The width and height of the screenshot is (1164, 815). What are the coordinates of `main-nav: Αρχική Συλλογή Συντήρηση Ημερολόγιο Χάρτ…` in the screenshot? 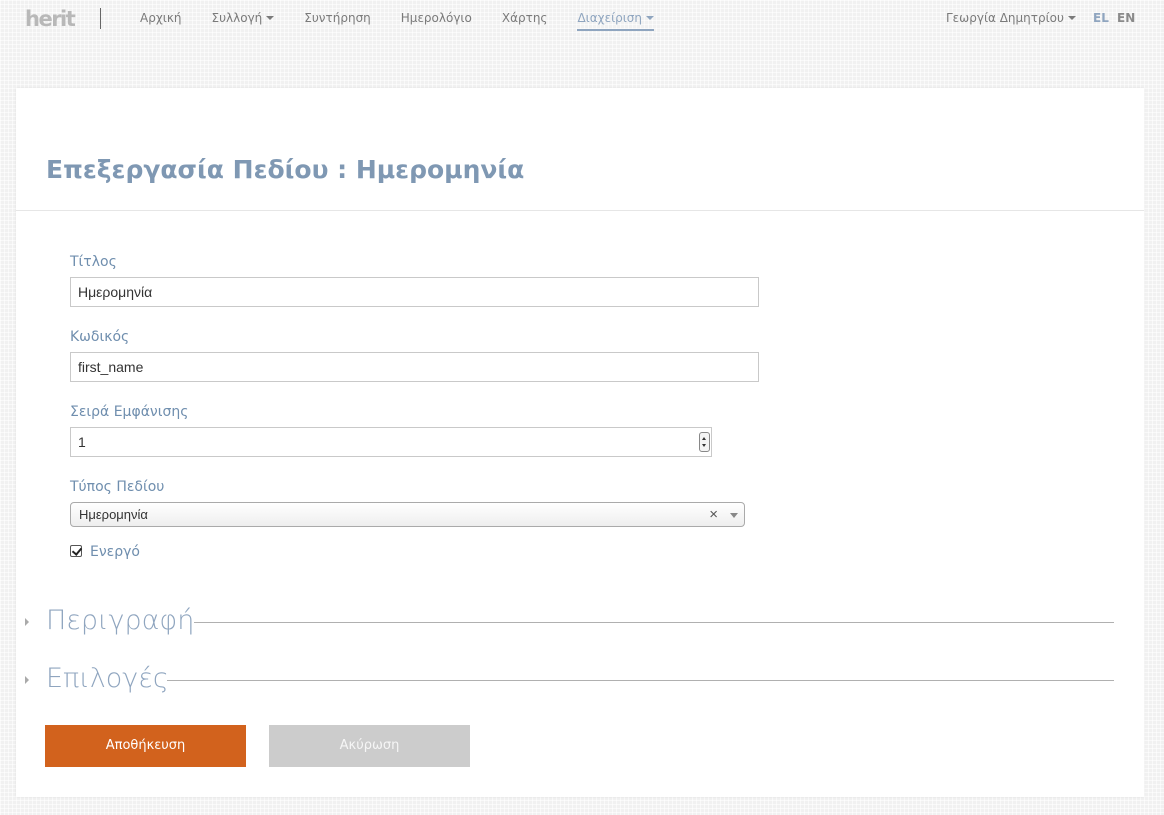 It's located at (412, 21).